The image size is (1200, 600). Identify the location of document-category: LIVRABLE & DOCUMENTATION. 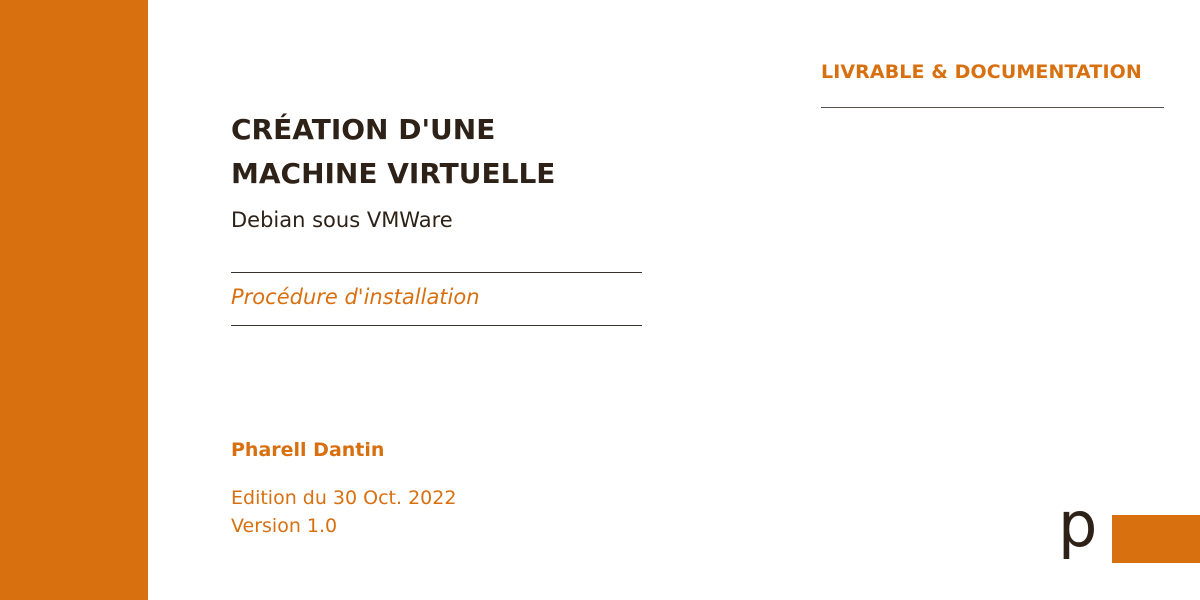
(981, 72).